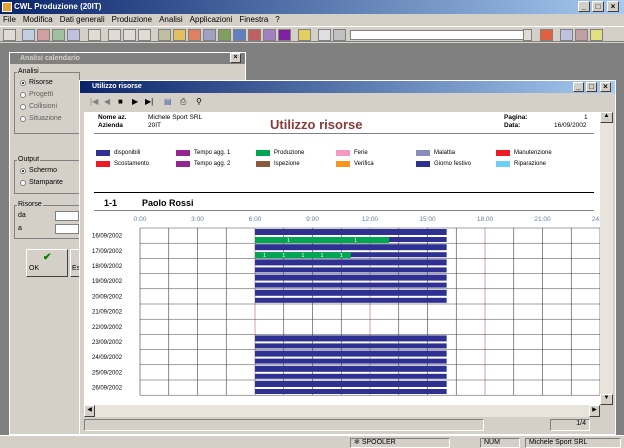 The height and width of the screenshot is (448, 624). Describe the element at coordinates (107, 343) in the screenshot. I see `row-date-label: 23/09/2002` at that location.